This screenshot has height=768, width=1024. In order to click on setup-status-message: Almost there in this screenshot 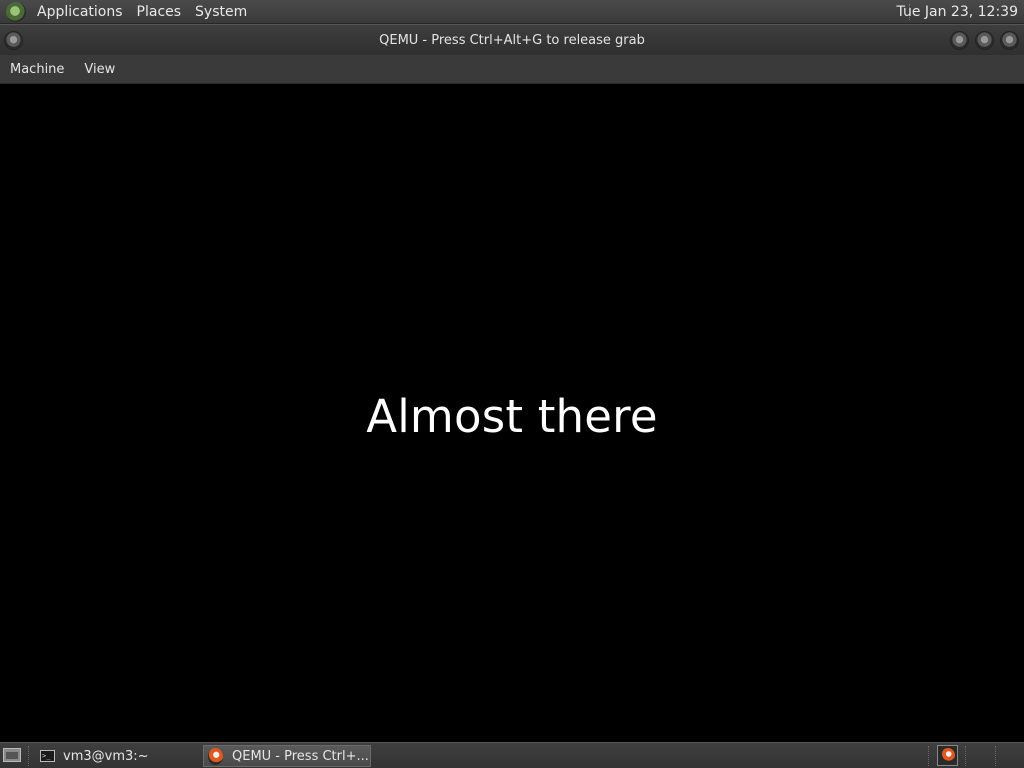, I will do `click(512, 416)`.